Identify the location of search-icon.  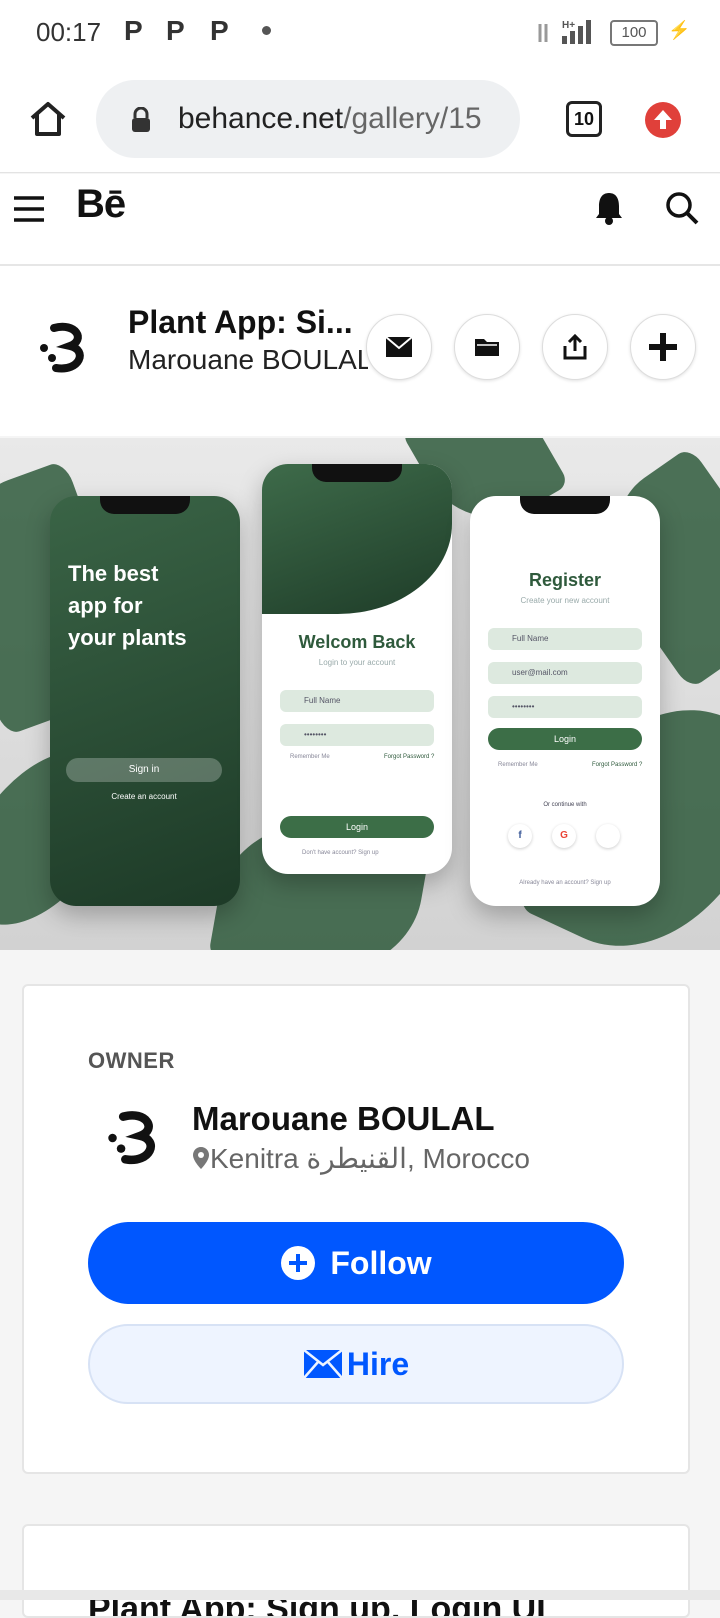
(682, 208).